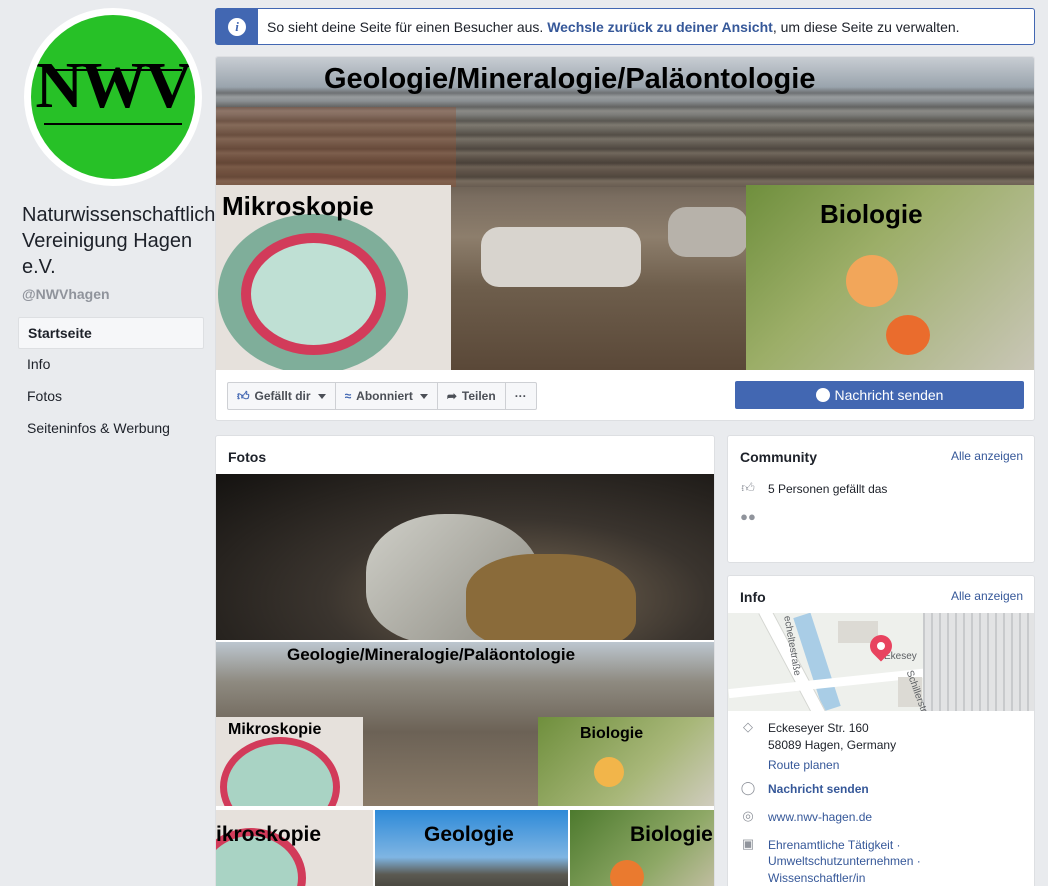  Describe the element at coordinates (748, 726) in the screenshot. I see `directions-icon: ◇` at that location.